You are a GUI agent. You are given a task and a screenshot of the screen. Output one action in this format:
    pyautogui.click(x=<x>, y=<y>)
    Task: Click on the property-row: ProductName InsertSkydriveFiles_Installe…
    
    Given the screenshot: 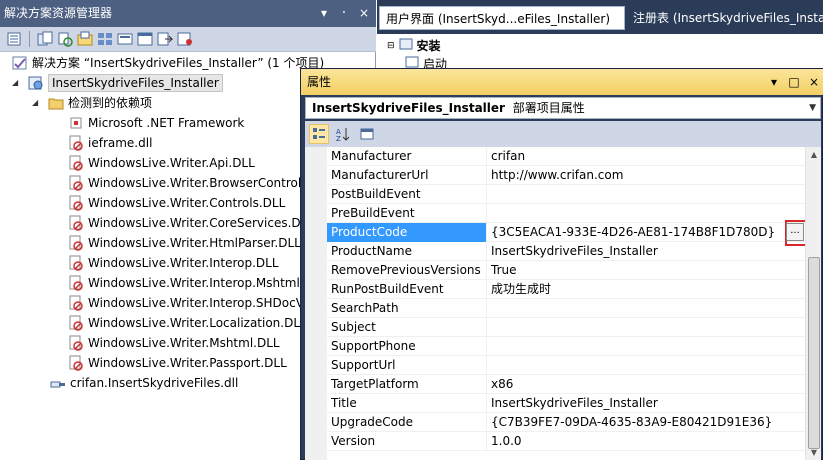 What is the action you would take?
    pyautogui.click(x=566, y=251)
    